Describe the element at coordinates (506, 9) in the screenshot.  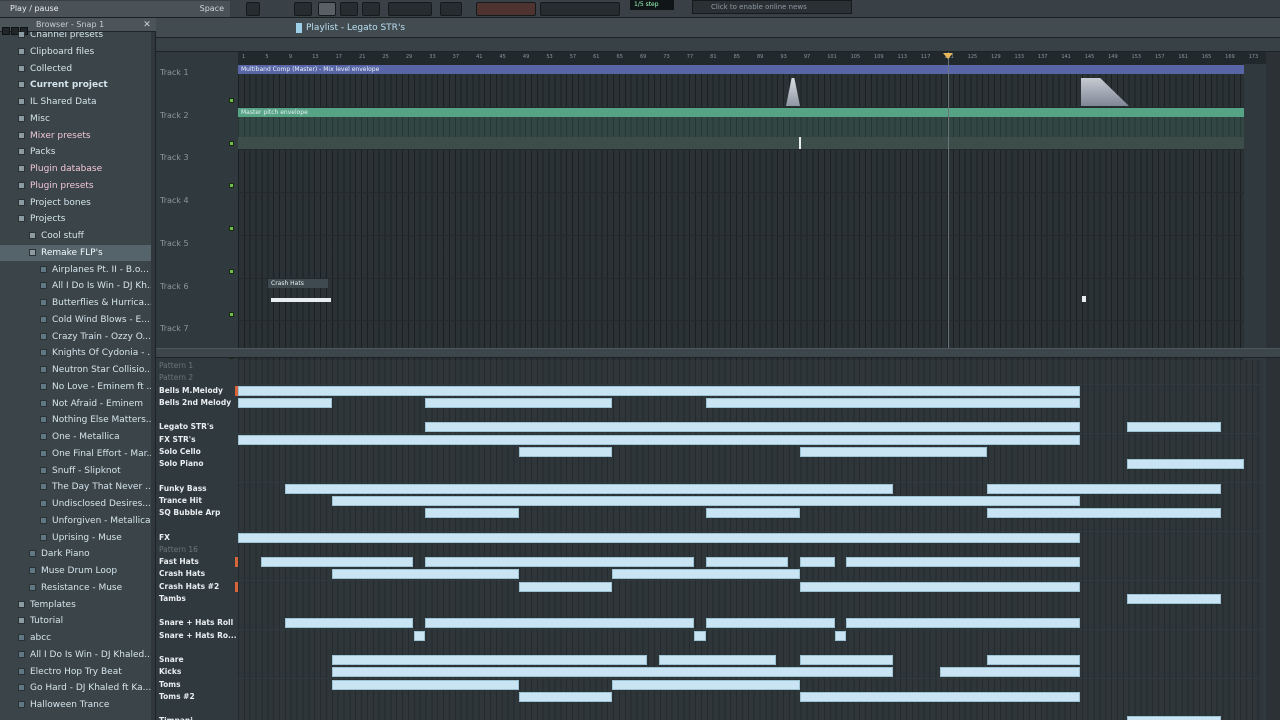
I see `recording-options` at that location.